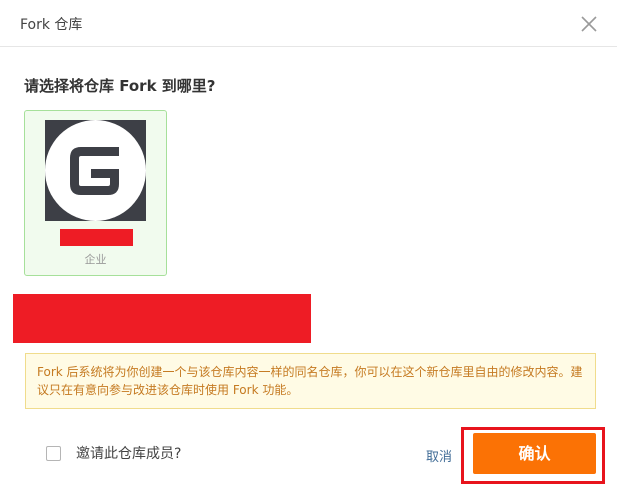  I want to click on org-option-card: 企业, so click(95, 193).